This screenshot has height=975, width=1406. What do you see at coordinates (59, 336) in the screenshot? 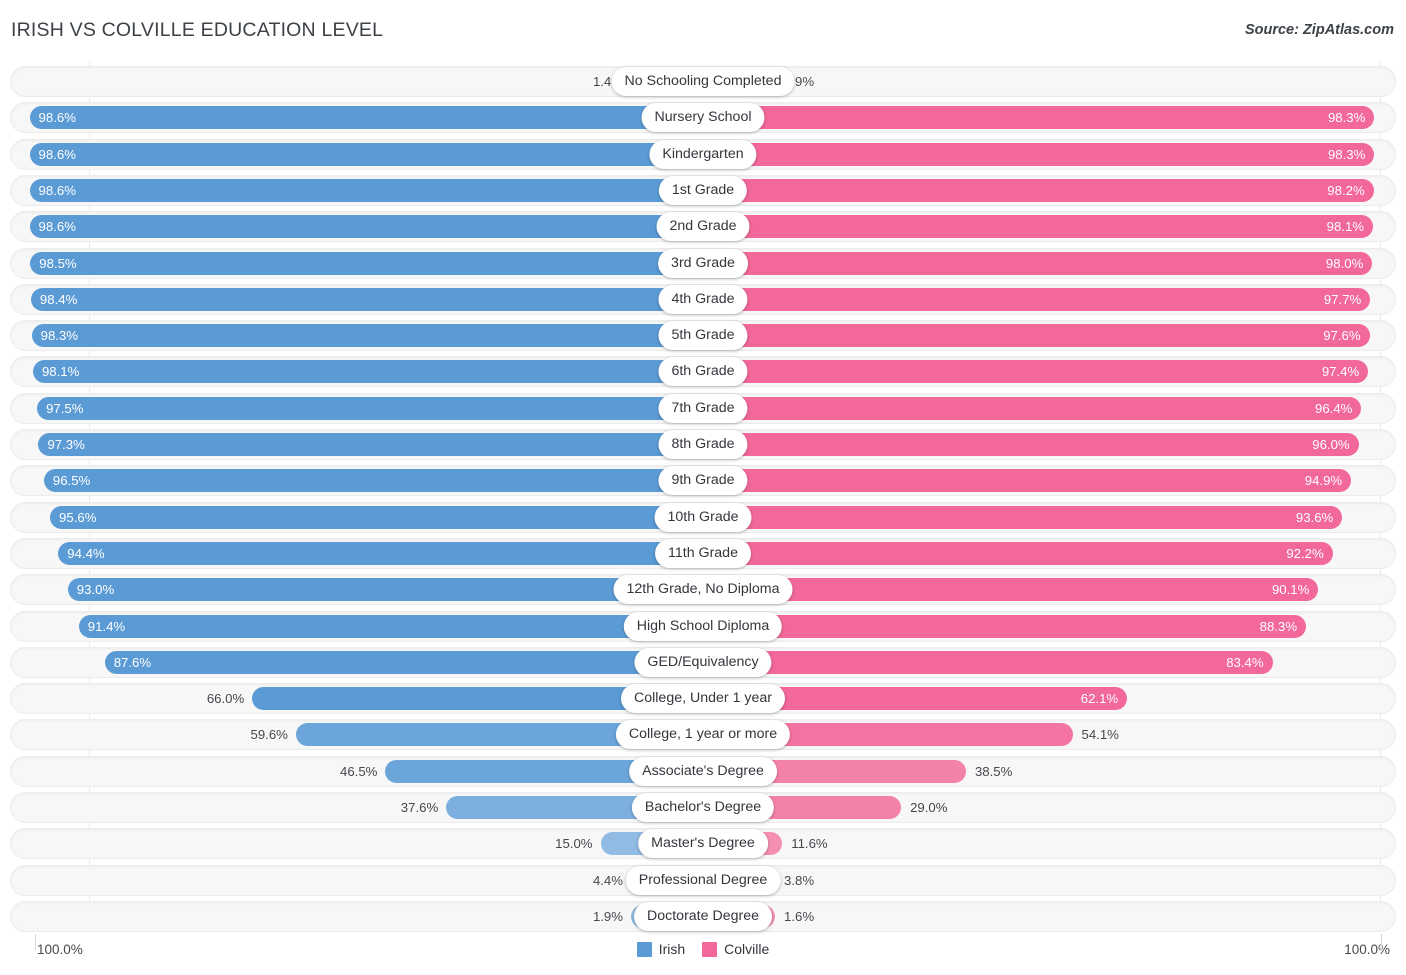
I see `value-label-irish: 98.3%` at bounding box center [59, 336].